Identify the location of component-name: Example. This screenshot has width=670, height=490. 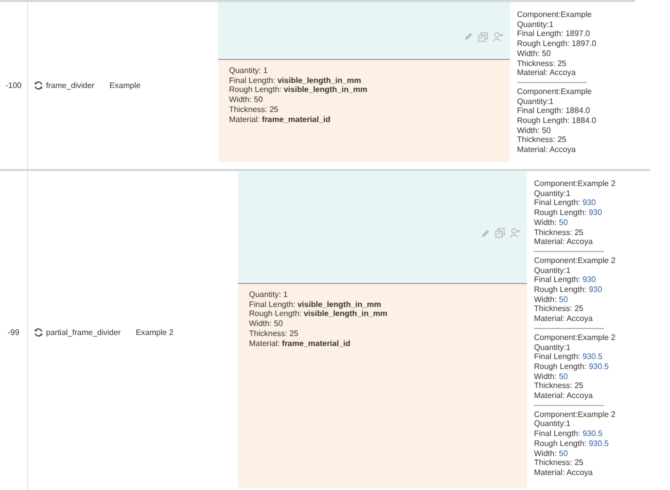
(125, 86).